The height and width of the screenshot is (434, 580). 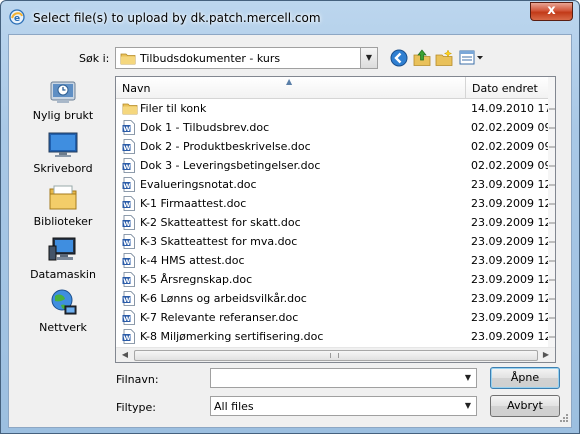 I want to click on browser-icon: e, so click(x=17, y=17).